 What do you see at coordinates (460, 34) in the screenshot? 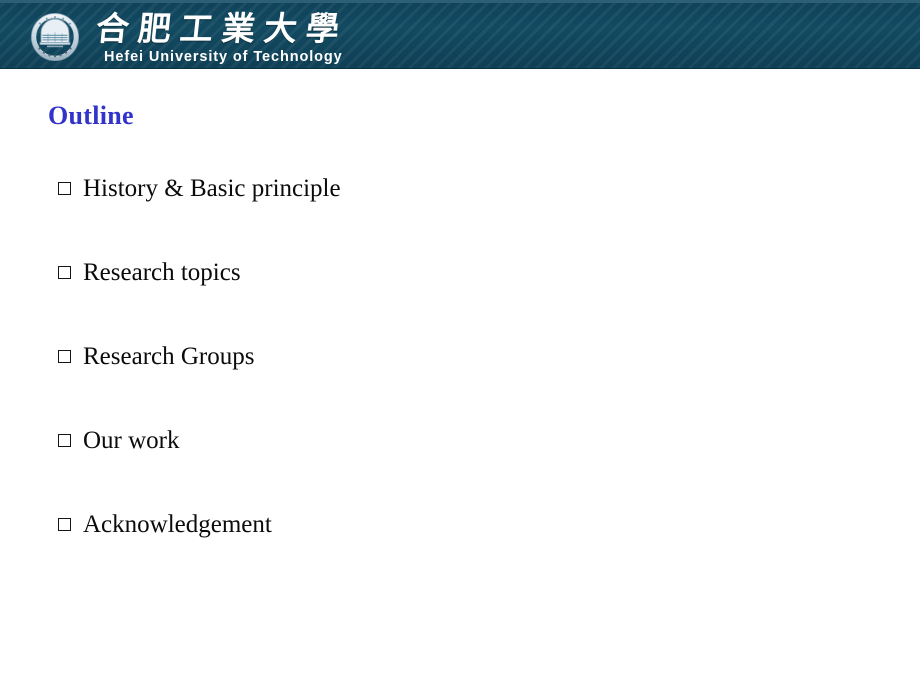
I see `slide-header-banner: 合肥工業大學 Hefei University of Technology` at bounding box center [460, 34].